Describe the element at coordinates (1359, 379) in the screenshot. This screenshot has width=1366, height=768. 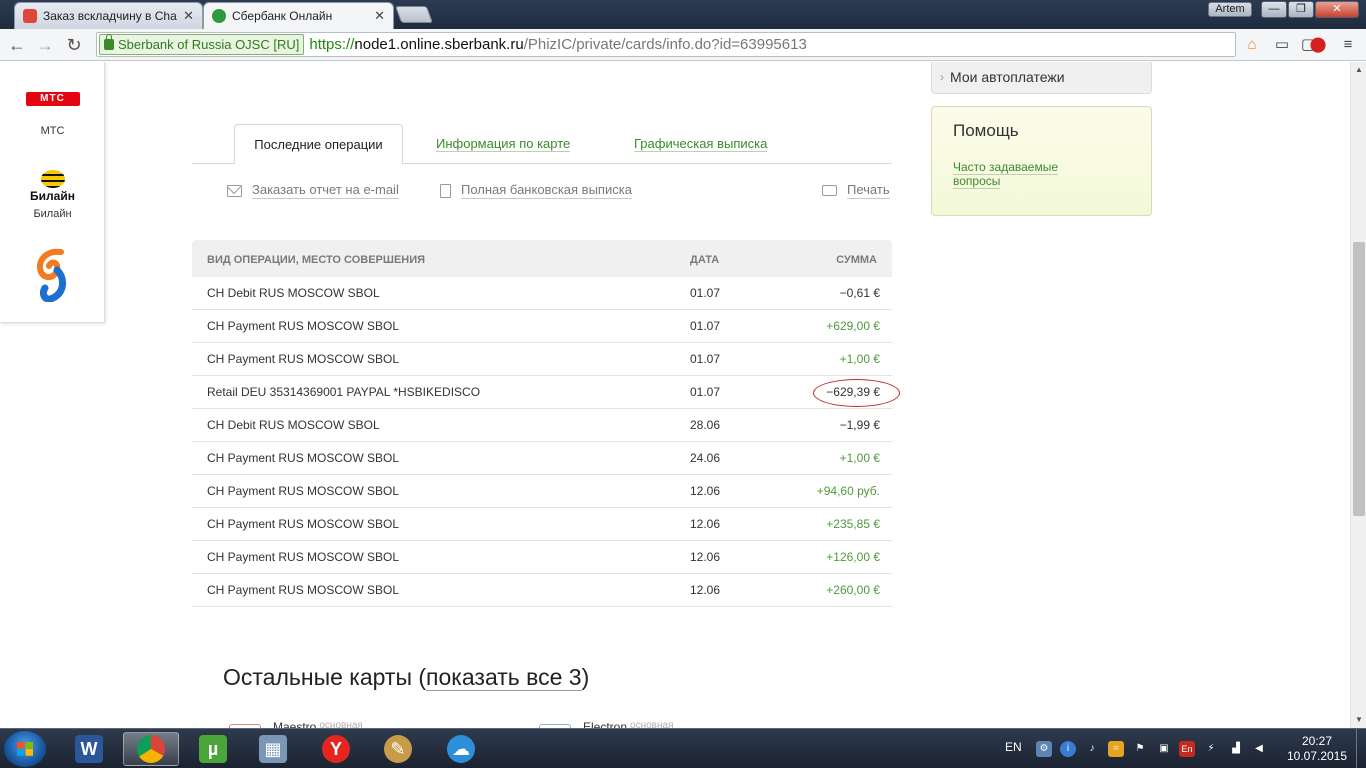
I see `scroll-thumb` at that location.